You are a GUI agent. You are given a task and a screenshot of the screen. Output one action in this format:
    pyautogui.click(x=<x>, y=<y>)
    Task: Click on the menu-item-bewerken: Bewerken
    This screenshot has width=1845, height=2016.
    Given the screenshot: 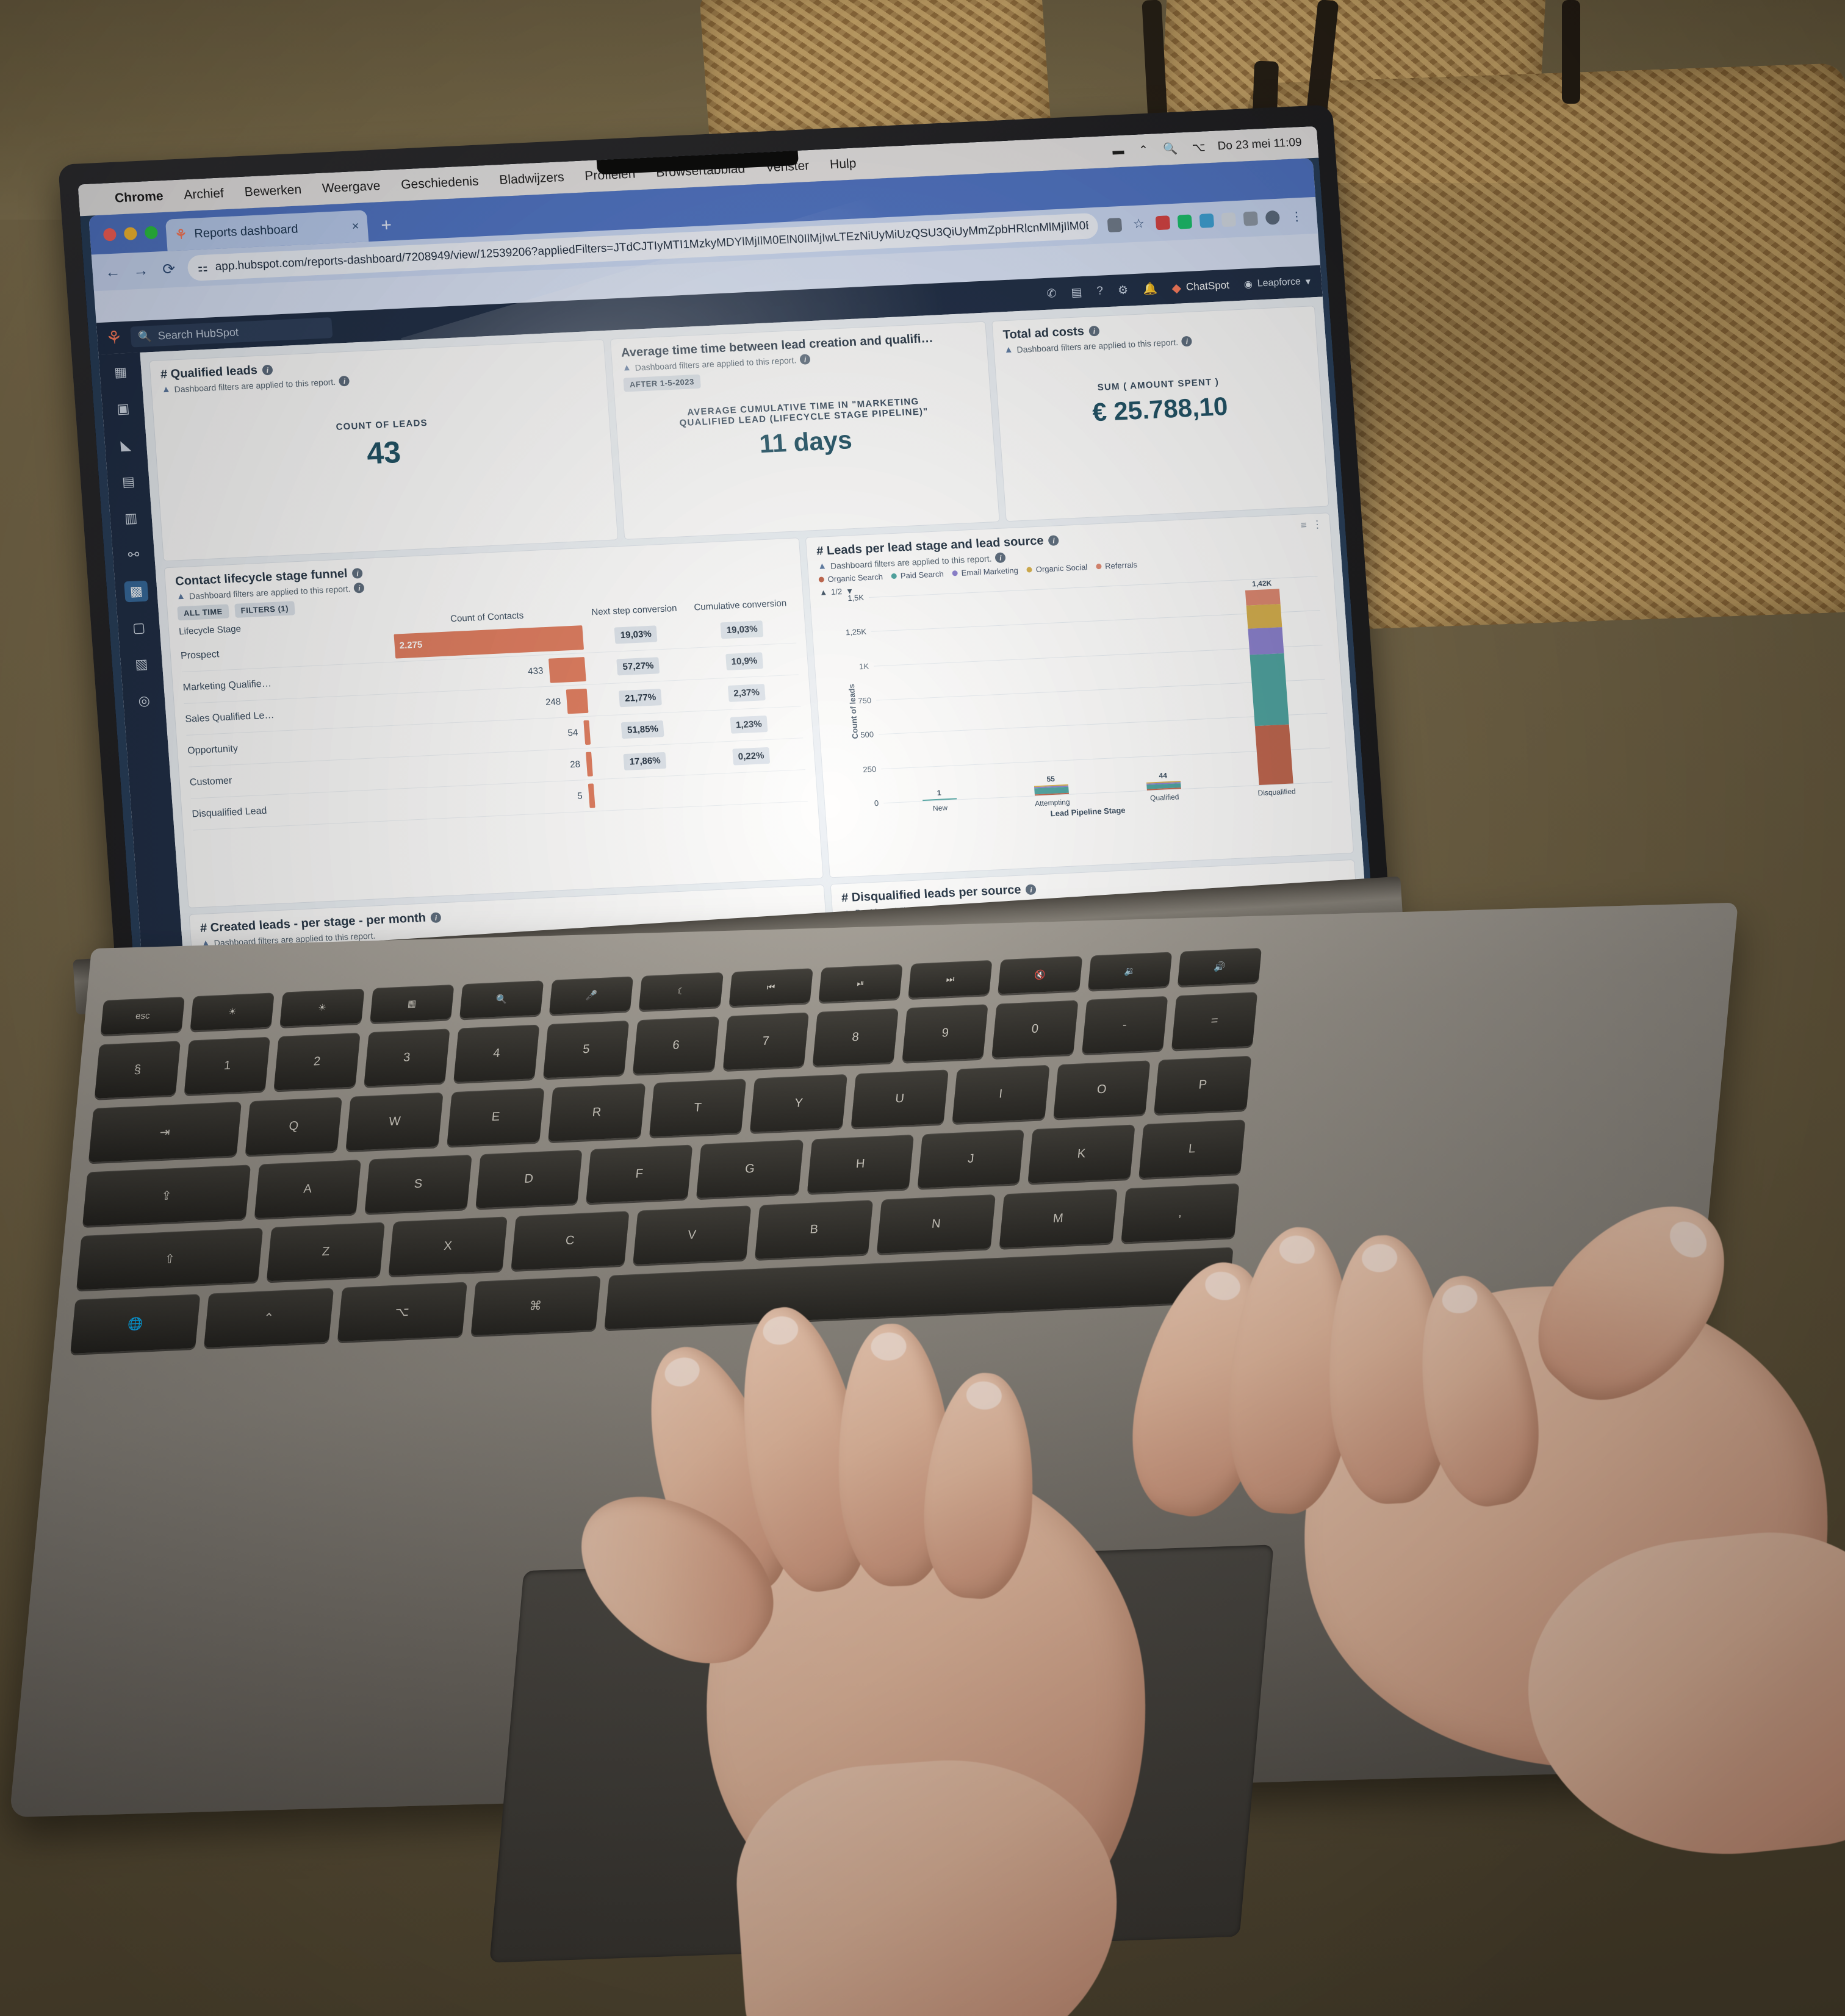 What is the action you would take?
    pyautogui.click(x=273, y=191)
    